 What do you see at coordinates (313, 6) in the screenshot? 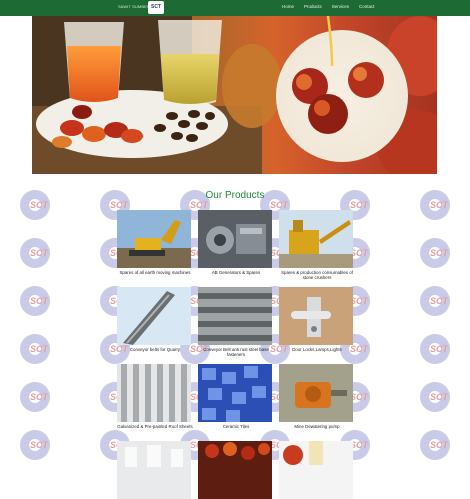
I see `nav-products: Products` at bounding box center [313, 6].